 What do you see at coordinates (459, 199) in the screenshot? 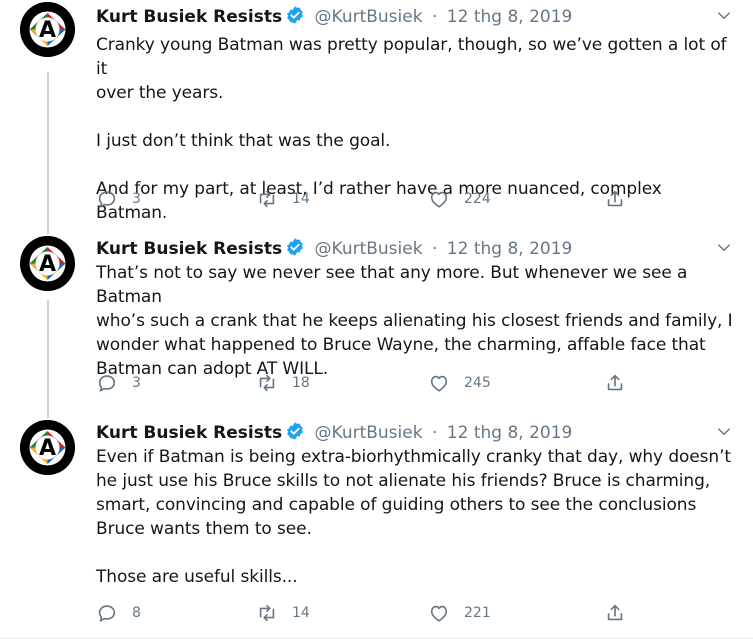
I see `like-button: 224` at bounding box center [459, 199].